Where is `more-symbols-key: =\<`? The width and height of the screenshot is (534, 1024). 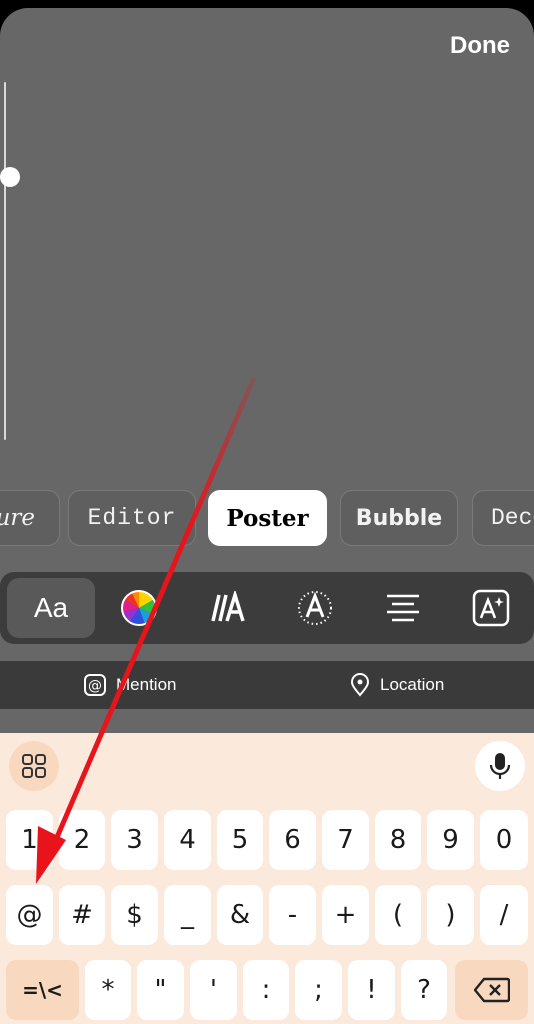 more-symbols-key: =\< is located at coordinates (42, 990).